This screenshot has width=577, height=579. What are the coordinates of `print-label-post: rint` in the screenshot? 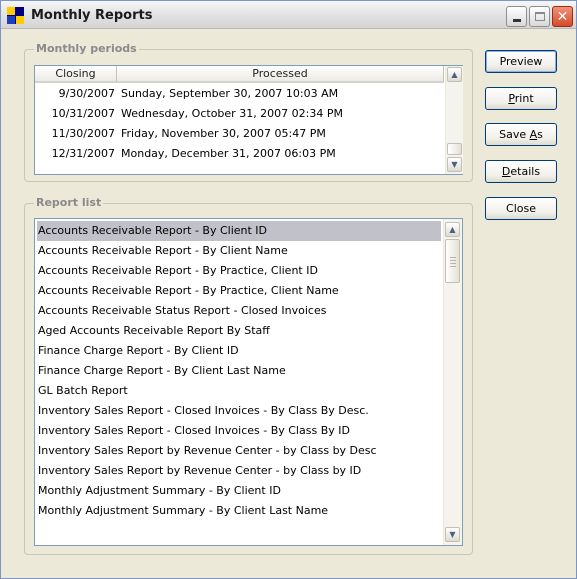 It's located at (524, 98).